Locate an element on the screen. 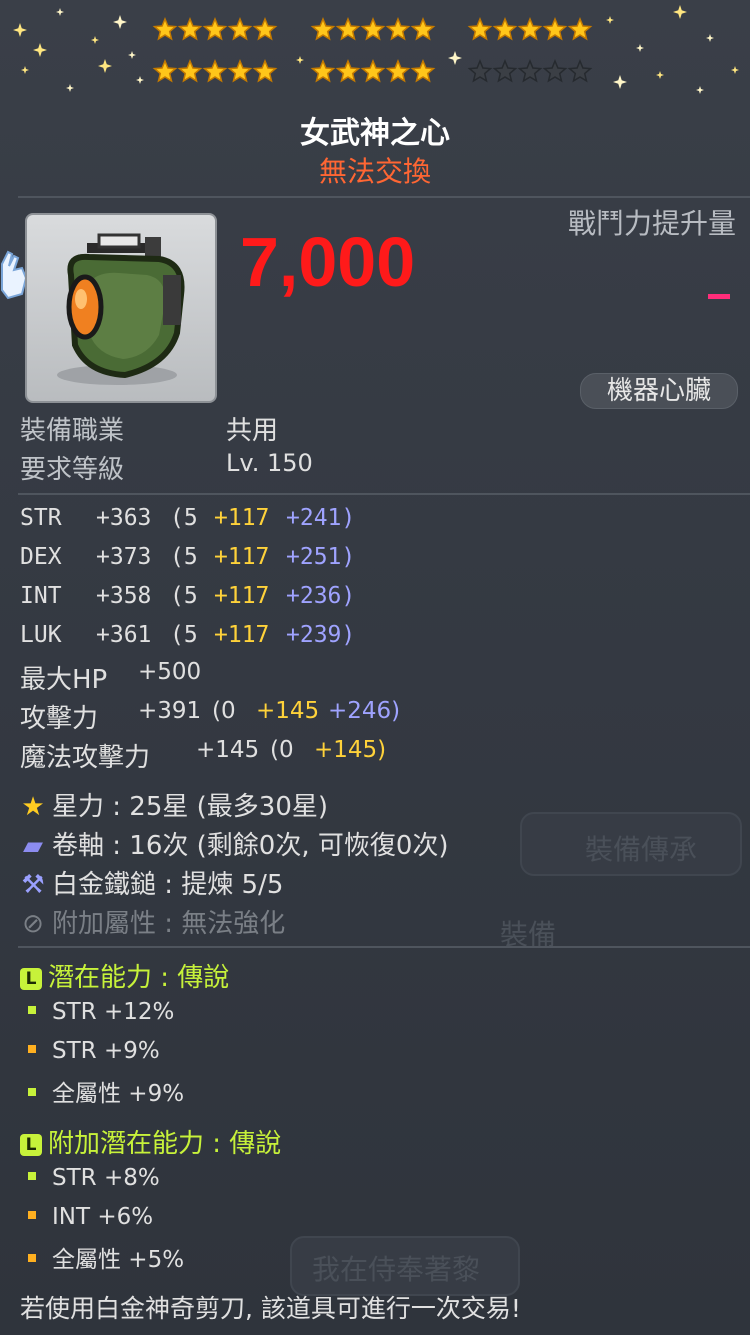 The image size is (750, 1335). job-row: 裝備職業 共用 is located at coordinates (149, 428).